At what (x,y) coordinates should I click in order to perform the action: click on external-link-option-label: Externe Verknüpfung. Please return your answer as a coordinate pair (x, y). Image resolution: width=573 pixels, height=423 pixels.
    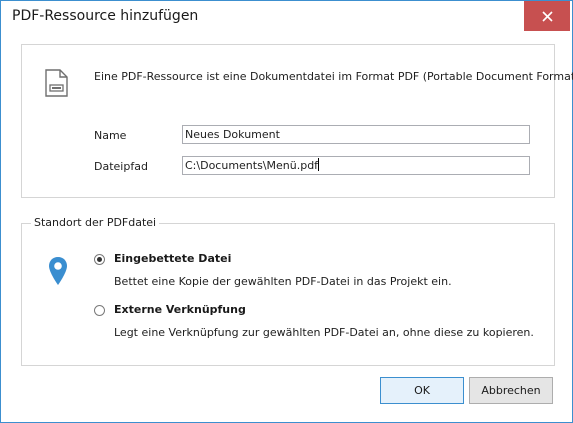
    Looking at the image, I should click on (180, 309).